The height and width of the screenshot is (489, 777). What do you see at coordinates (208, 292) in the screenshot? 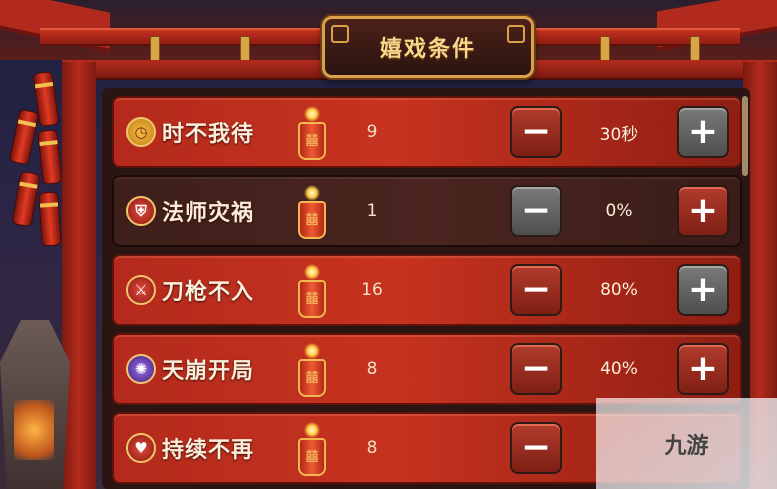
I see `condition-label: 刀枪不入` at bounding box center [208, 292].